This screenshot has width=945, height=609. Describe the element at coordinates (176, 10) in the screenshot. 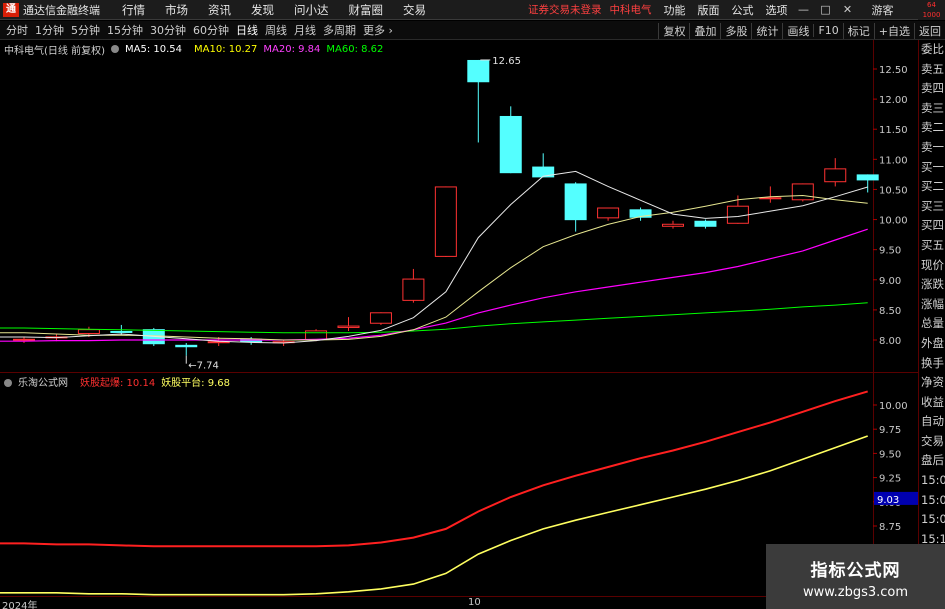

I see `menu-market-overview: 市场` at that location.